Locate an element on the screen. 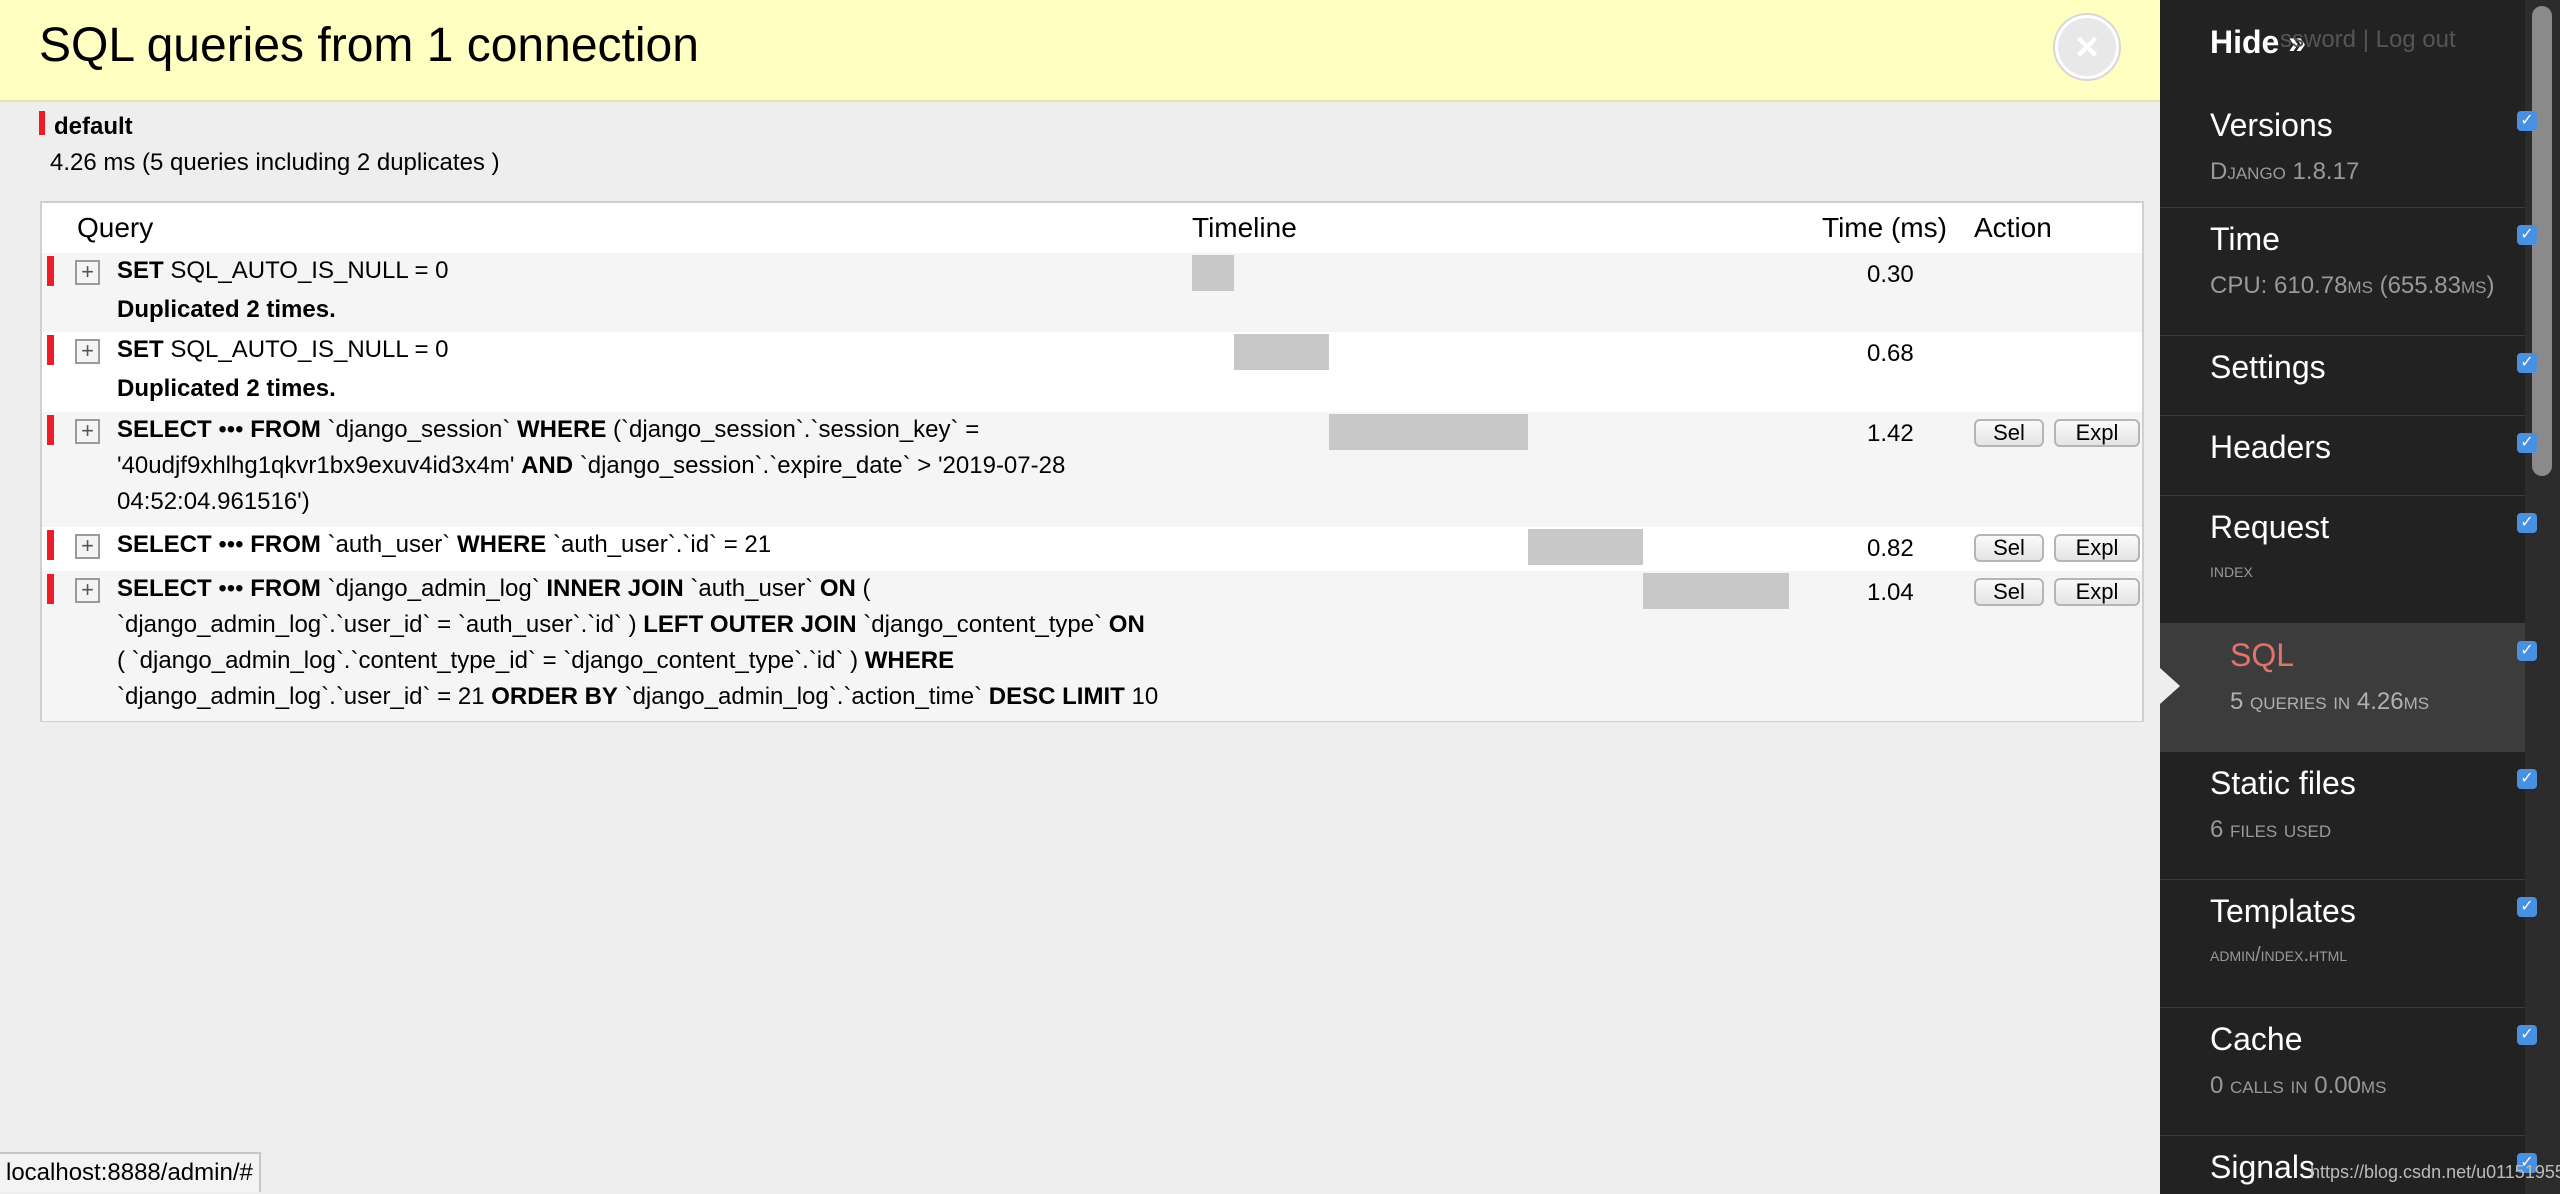  panel-title-text: Versions is located at coordinates (2271, 125).